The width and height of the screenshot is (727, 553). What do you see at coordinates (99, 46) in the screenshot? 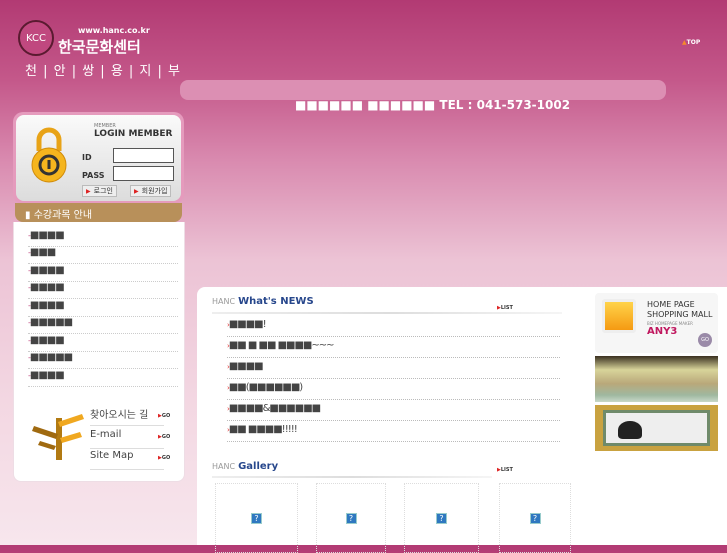
I see `logo-title: 한국문화센터` at bounding box center [99, 46].